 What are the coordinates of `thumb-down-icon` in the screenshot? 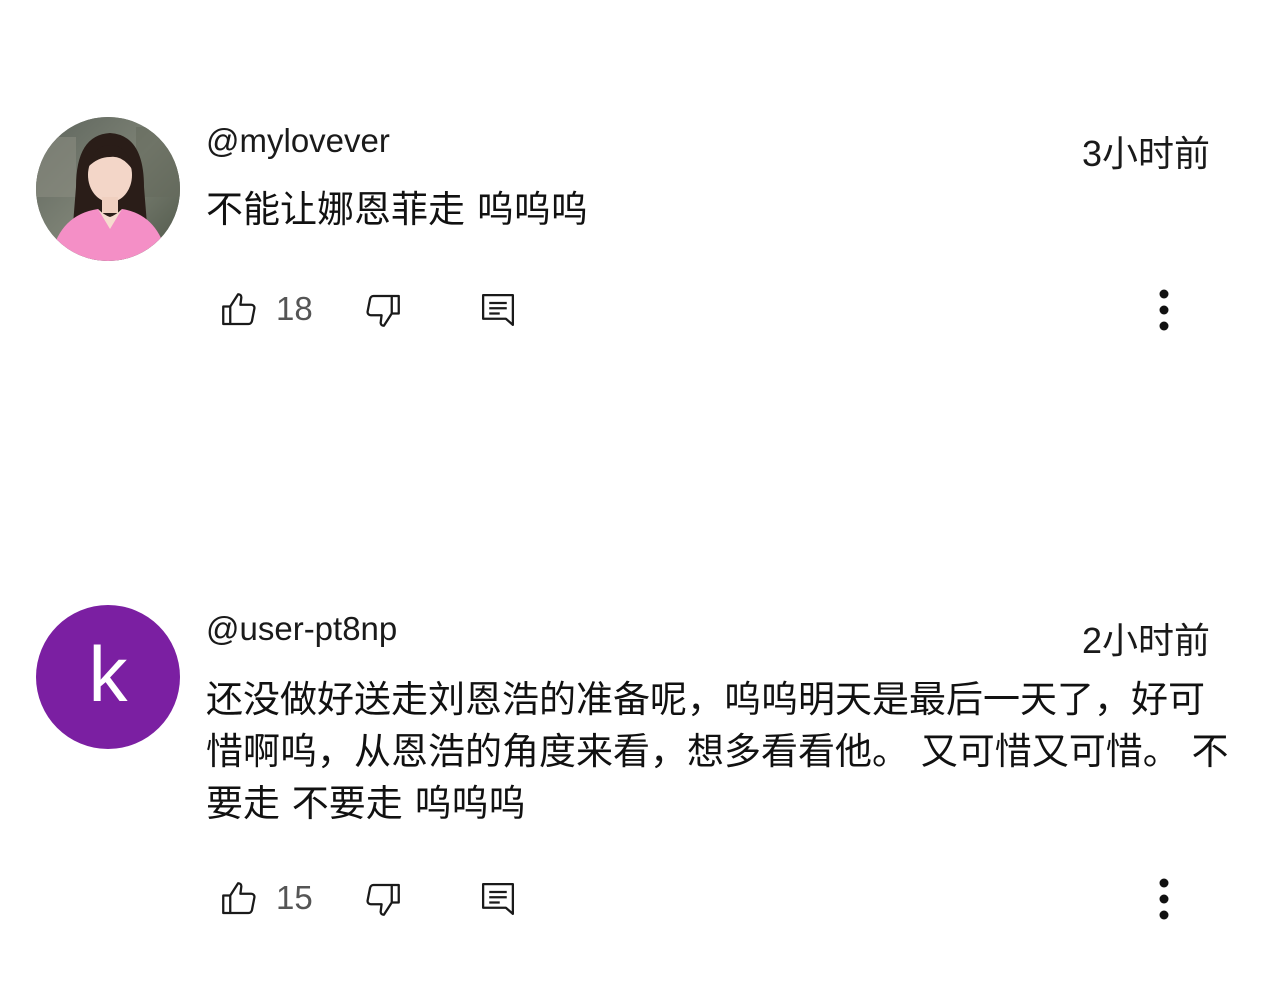 It's located at (383, 899).